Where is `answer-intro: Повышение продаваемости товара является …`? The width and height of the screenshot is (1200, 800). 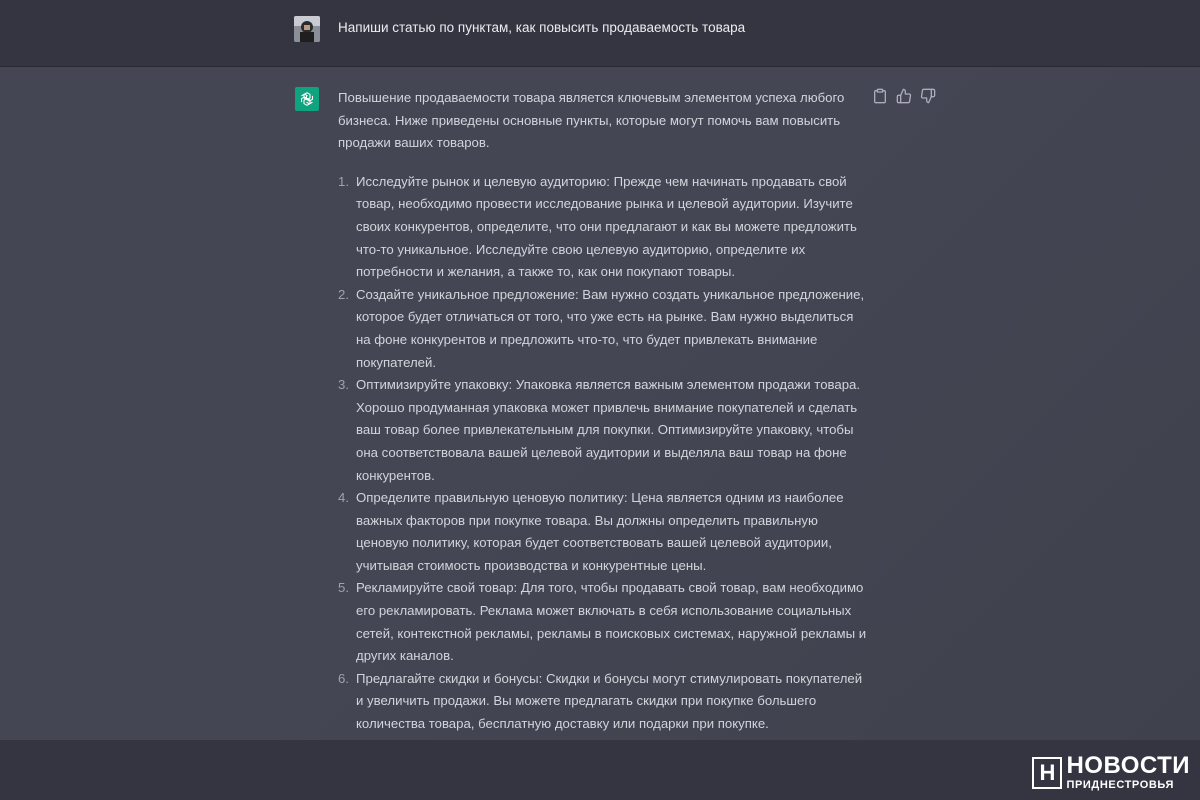
answer-intro: Повышение продаваемости товара является … is located at coordinates (591, 120).